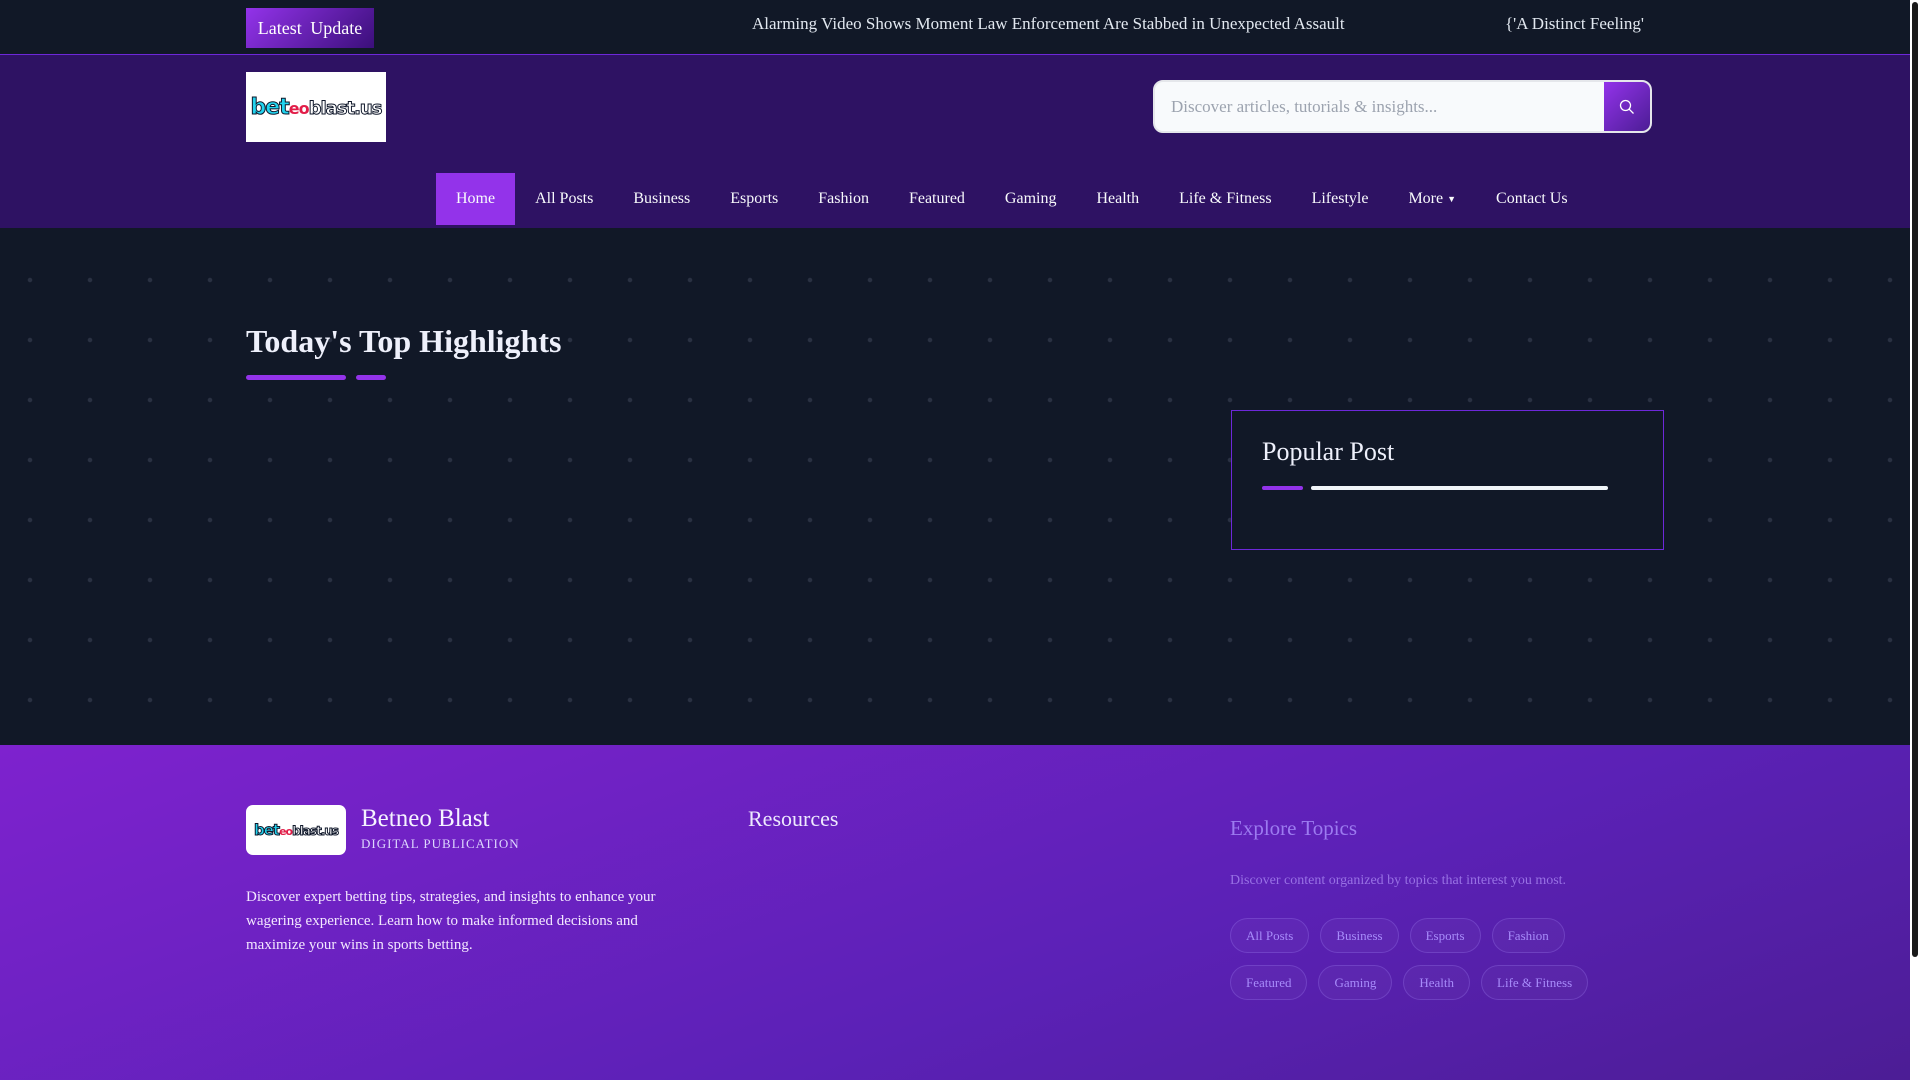 This screenshot has width=1920, height=1080. What do you see at coordinates (425, 818) in the screenshot?
I see `footer-brand-name: Betneo Blast` at bounding box center [425, 818].